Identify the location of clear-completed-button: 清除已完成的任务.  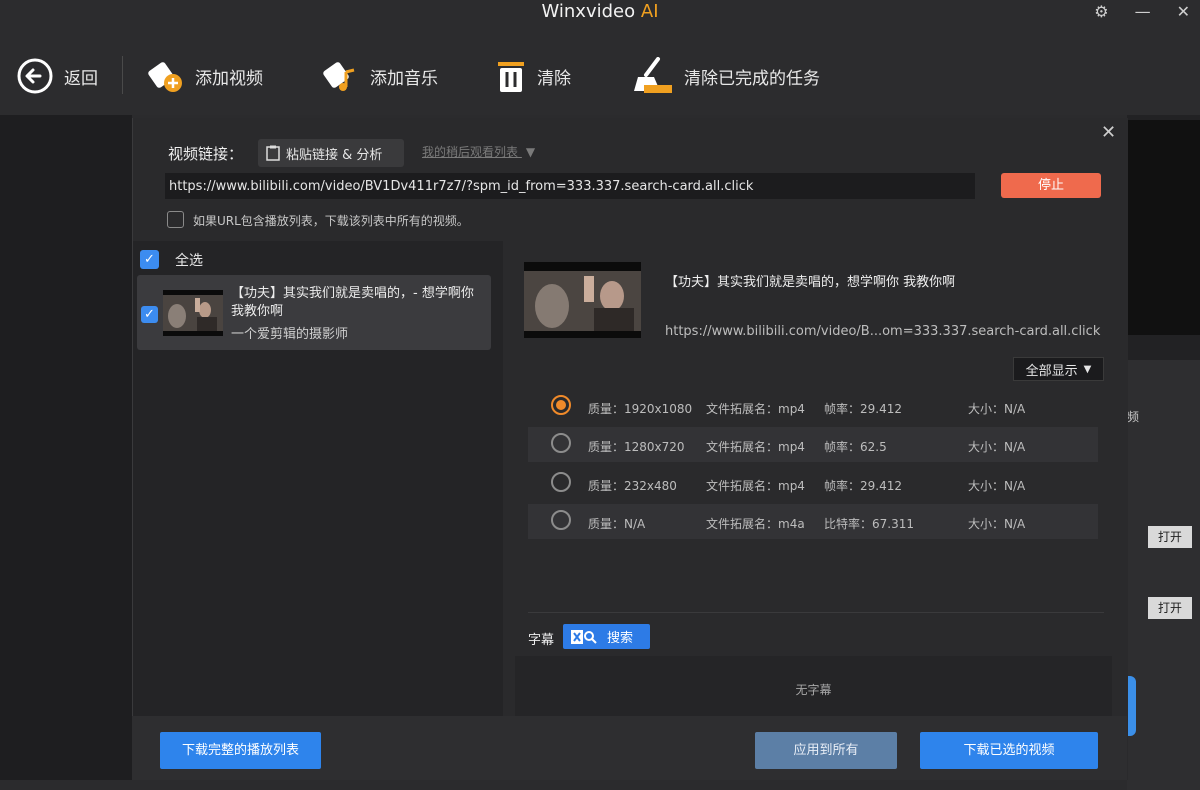
(725, 76).